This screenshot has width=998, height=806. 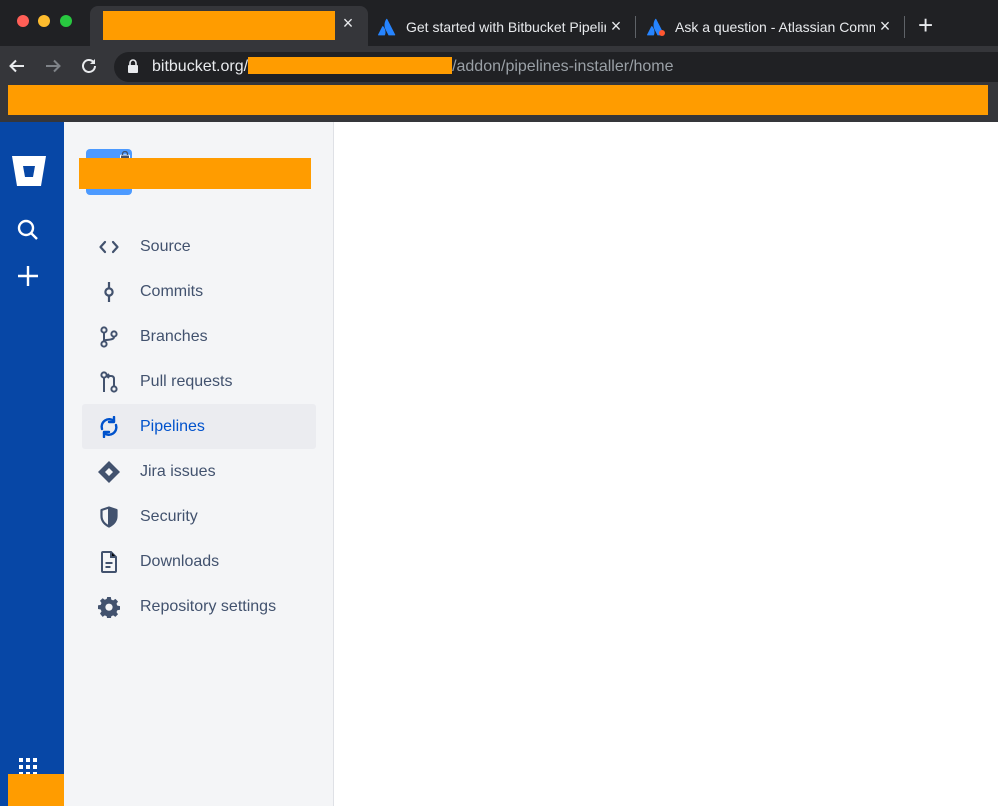 What do you see at coordinates (180, 561) in the screenshot?
I see `sidebar-item-label: Downloads` at bounding box center [180, 561].